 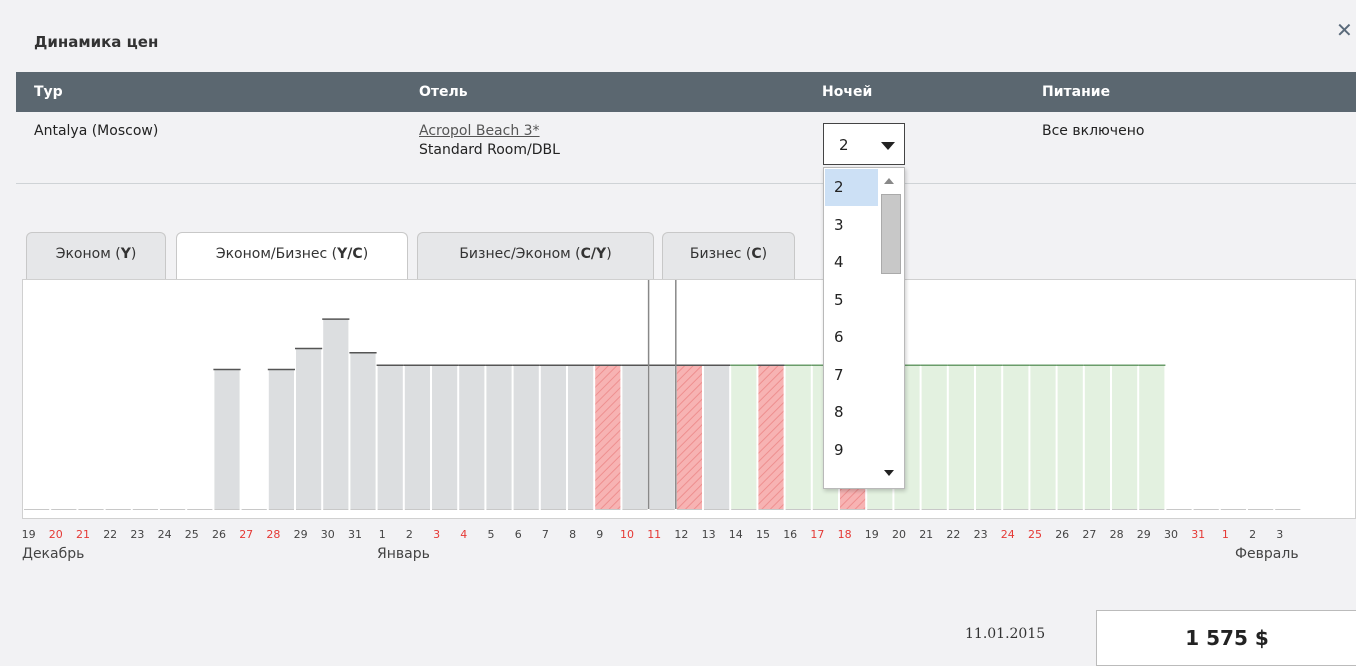 What do you see at coordinates (889, 473) in the screenshot?
I see `scroll-down-icon` at bounding box center [889, 473].